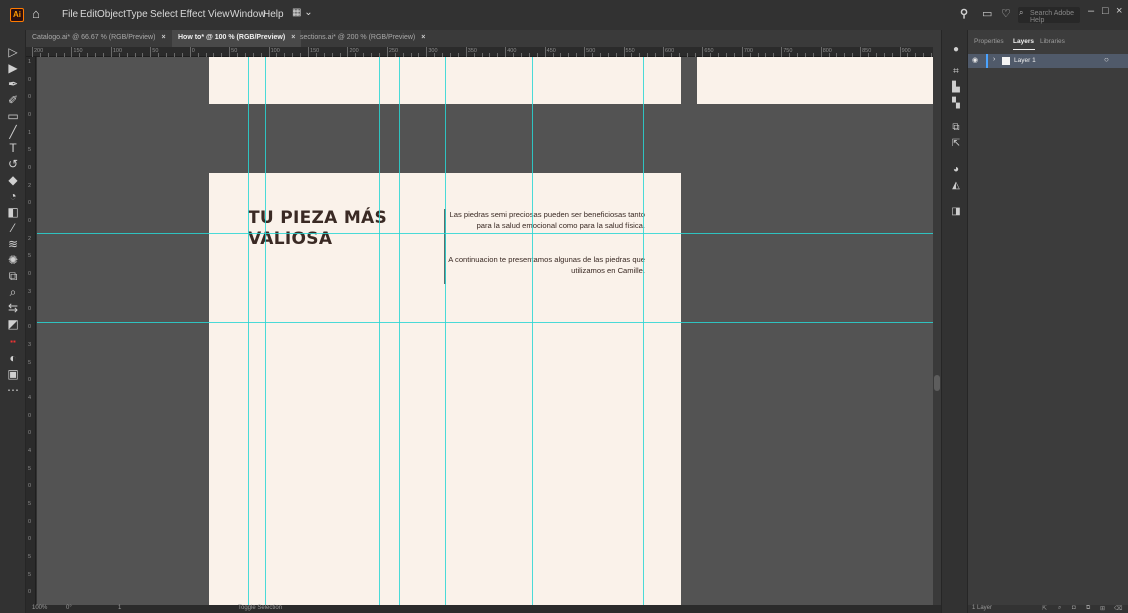  Describe the element at coordinates (13, 260) in the screenshot. I see `symbol-sprayer-tool-icon: ✺` at that location.